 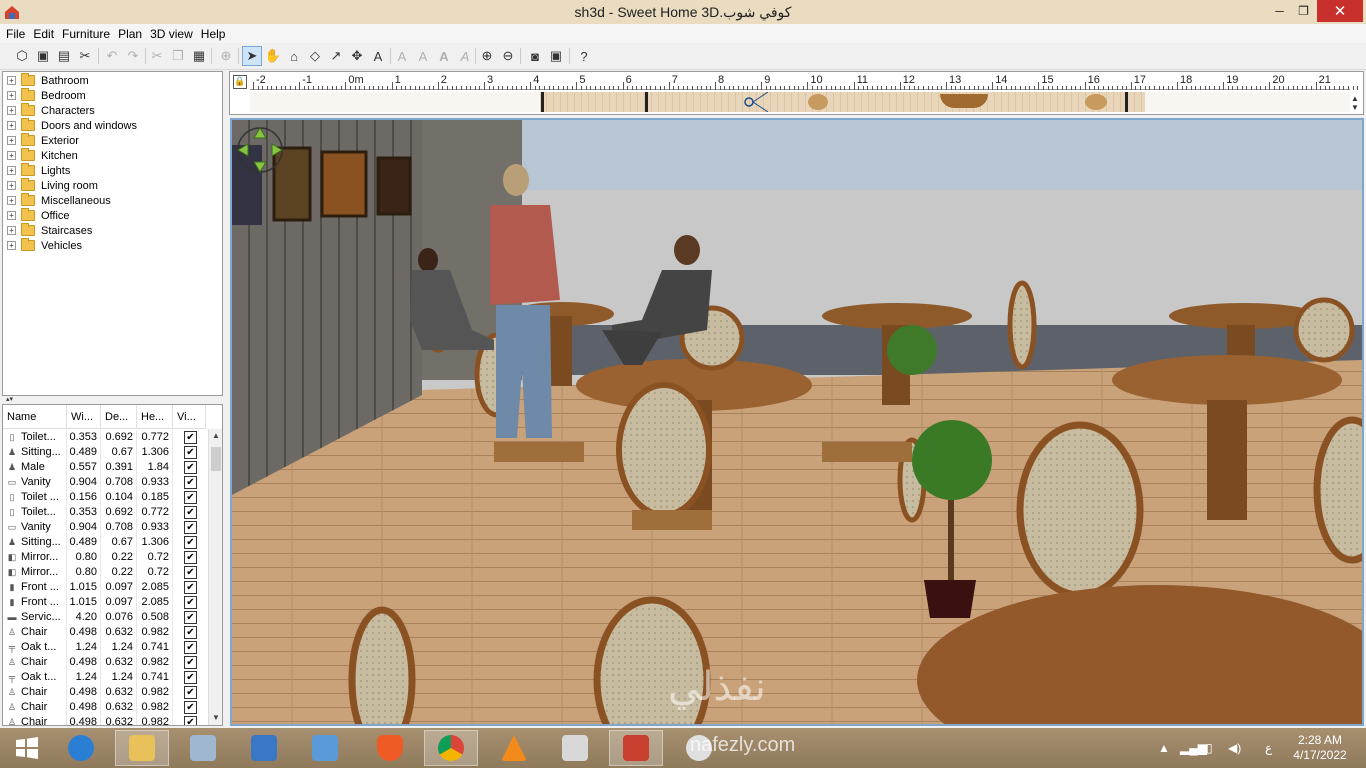 What do you see at coordinates (240, 82) in the screenshot?
I see `lock-base-plan-icon: 🔒` at bounding box center [240, 82].